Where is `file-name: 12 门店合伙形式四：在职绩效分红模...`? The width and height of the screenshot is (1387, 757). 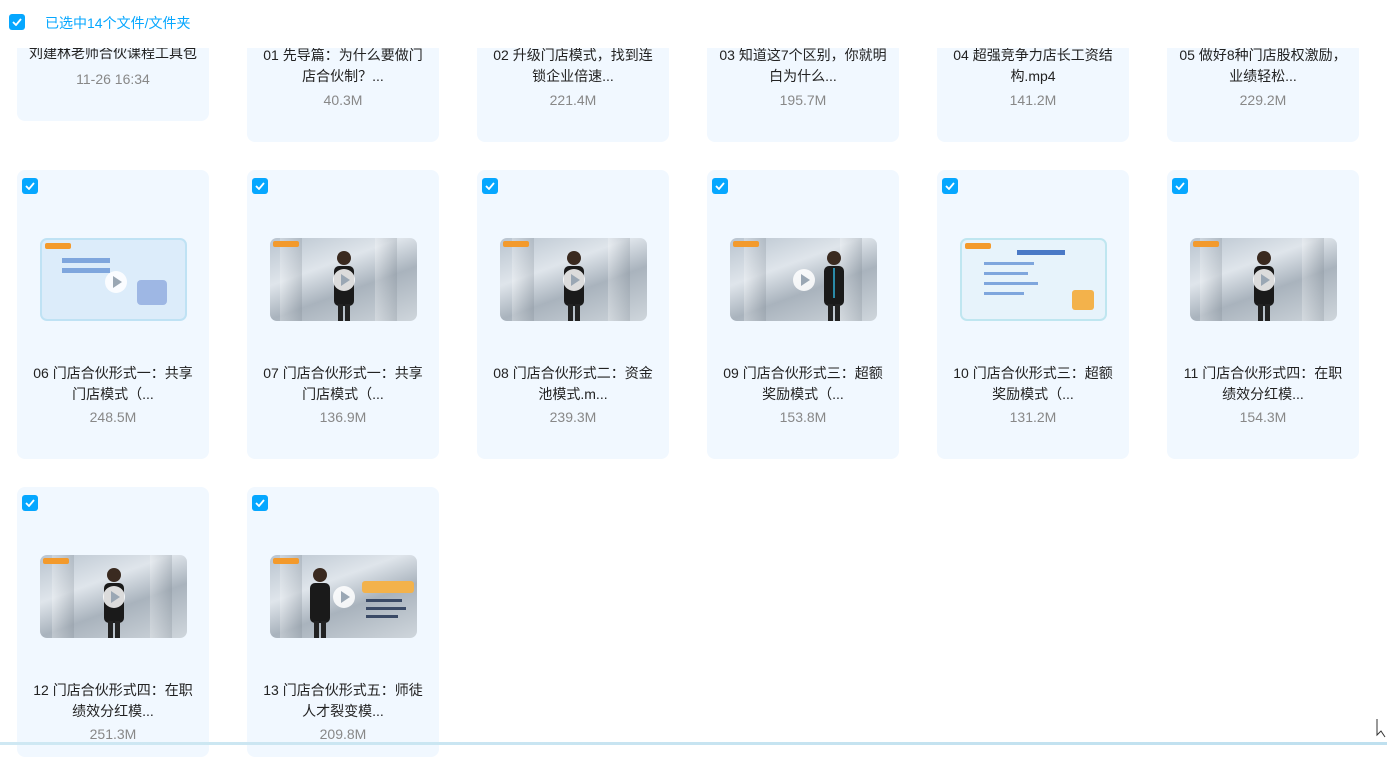 file-name: 12 门店合伙形式四：在职绩效分红模... is located at coordinates (113, 700).